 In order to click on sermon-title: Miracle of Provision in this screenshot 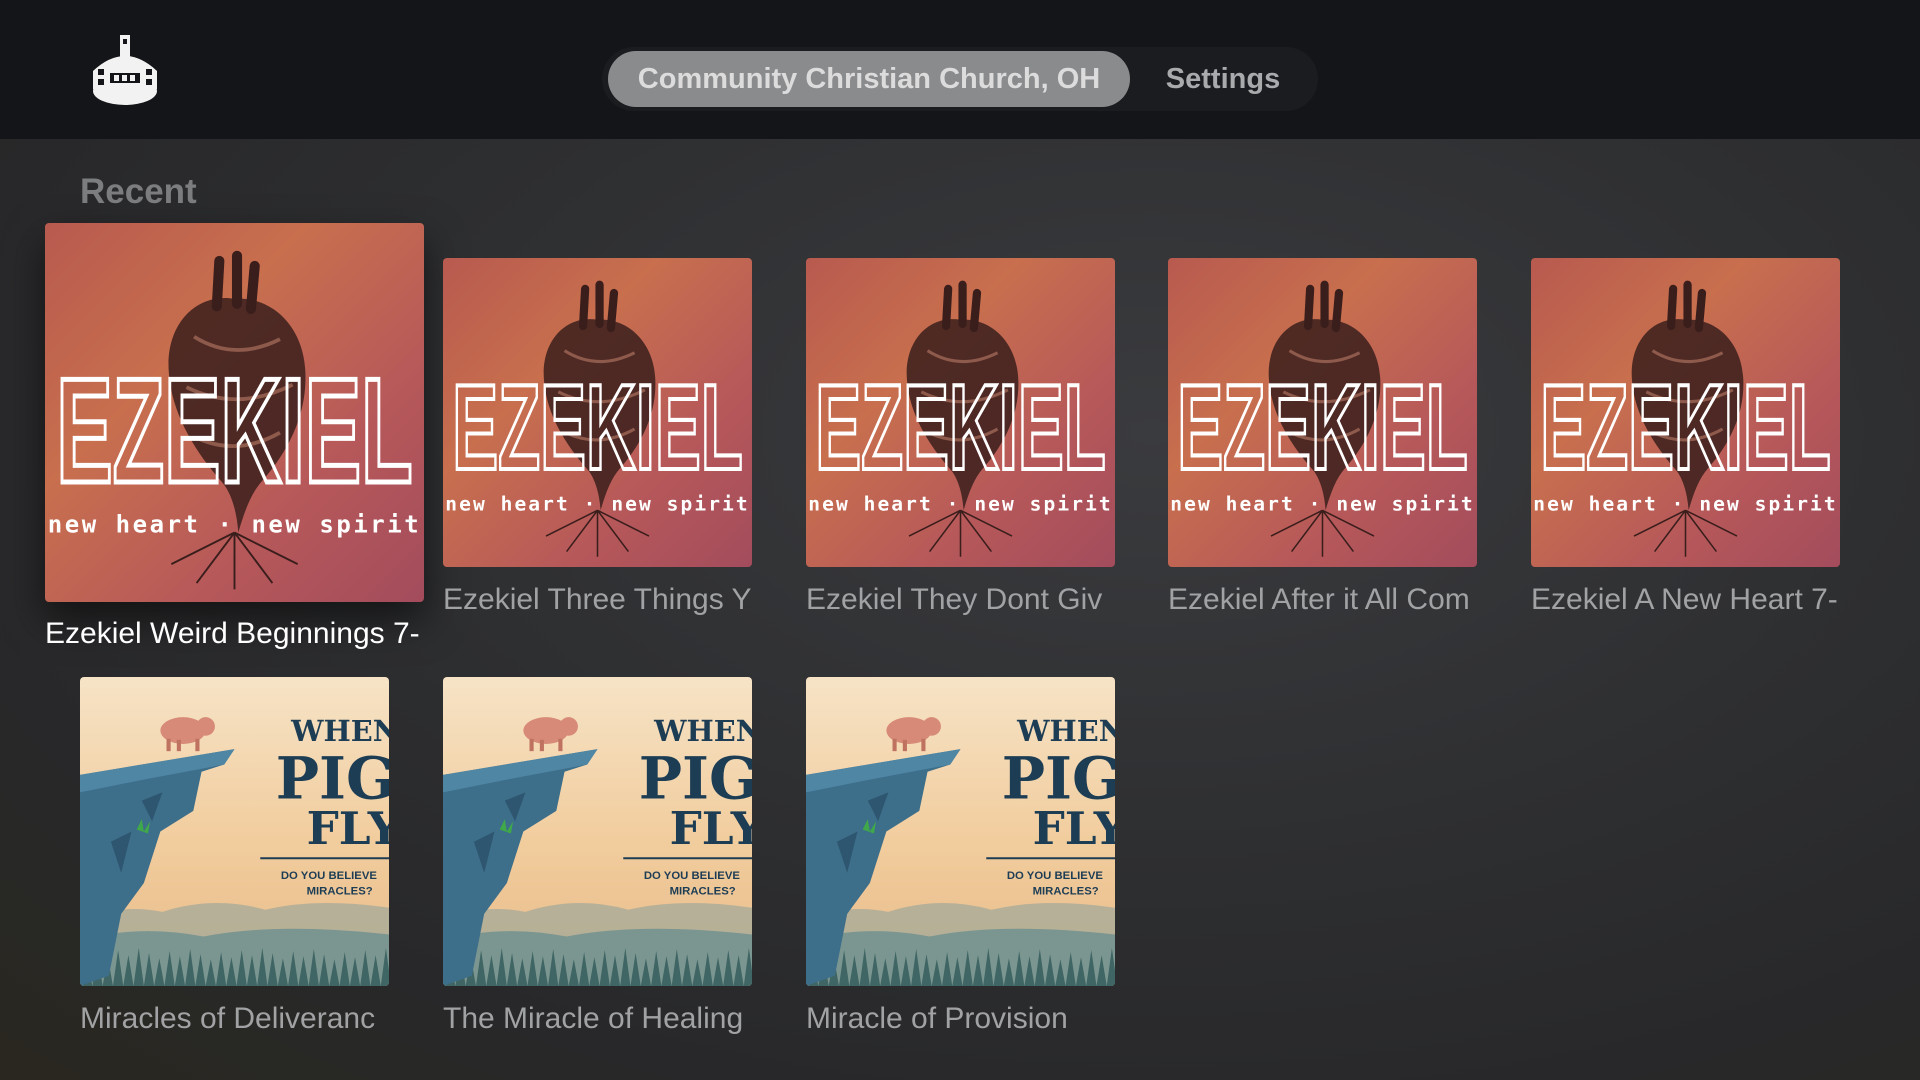, I will do `click(937, 1018)`.